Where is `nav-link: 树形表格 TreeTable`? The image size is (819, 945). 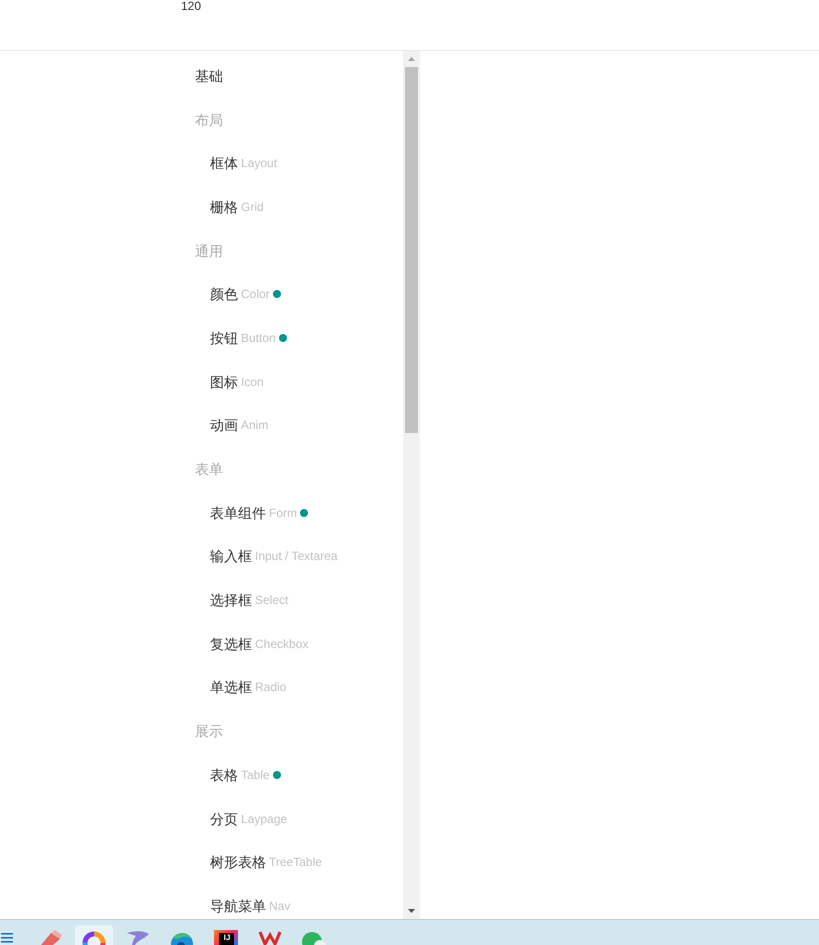 nav-link: 树形表格 TreeTable is located at coordinates (266, 862).